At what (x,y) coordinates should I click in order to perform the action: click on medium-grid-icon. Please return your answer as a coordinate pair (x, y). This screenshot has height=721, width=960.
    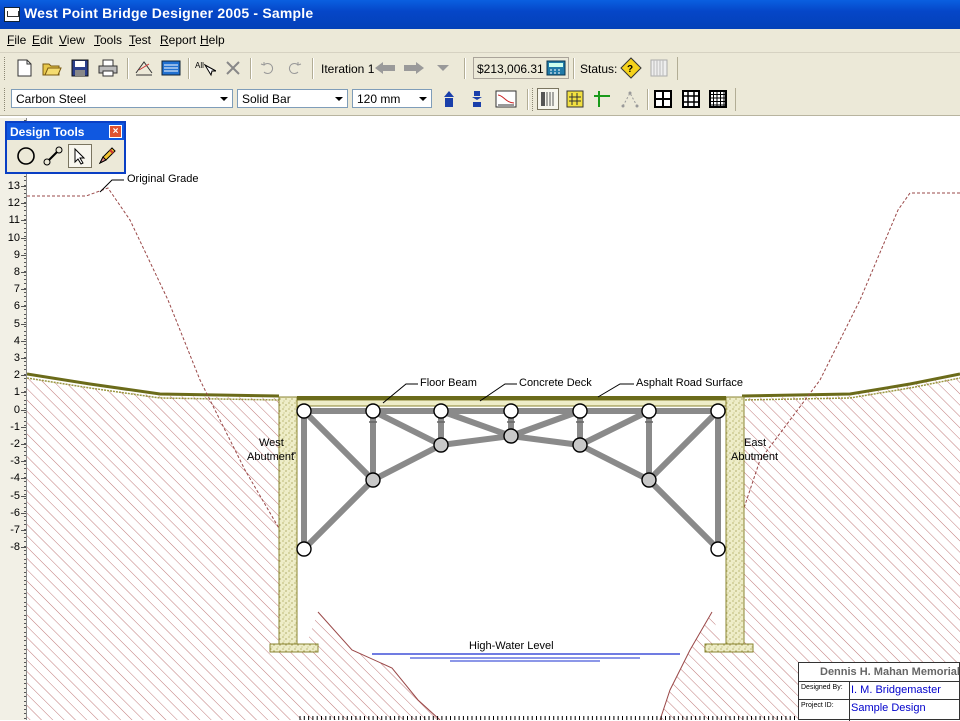
    Looking at the image, I should click on (691, 99).